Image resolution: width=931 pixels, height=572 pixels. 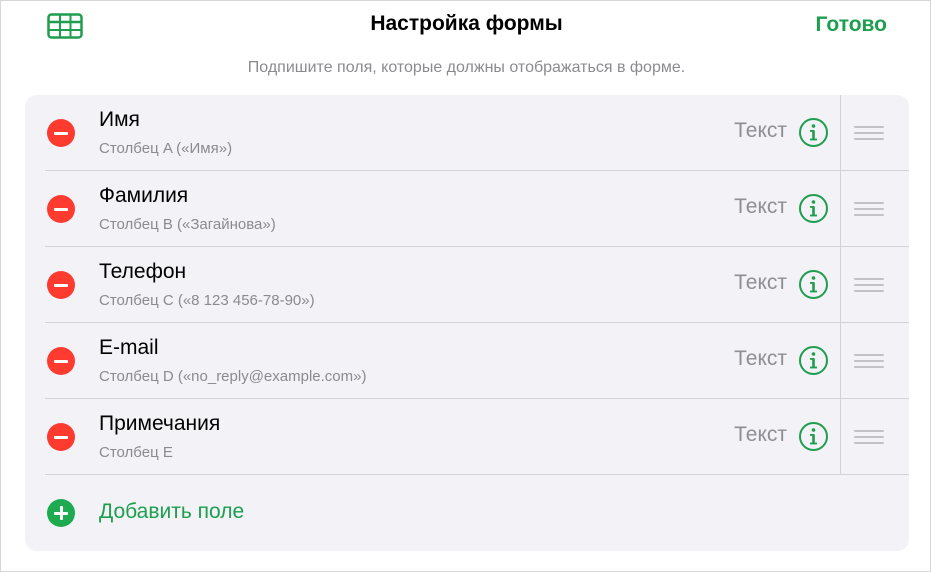 I want to click on page-title: Настройка формы, so click(x=466, y=23).